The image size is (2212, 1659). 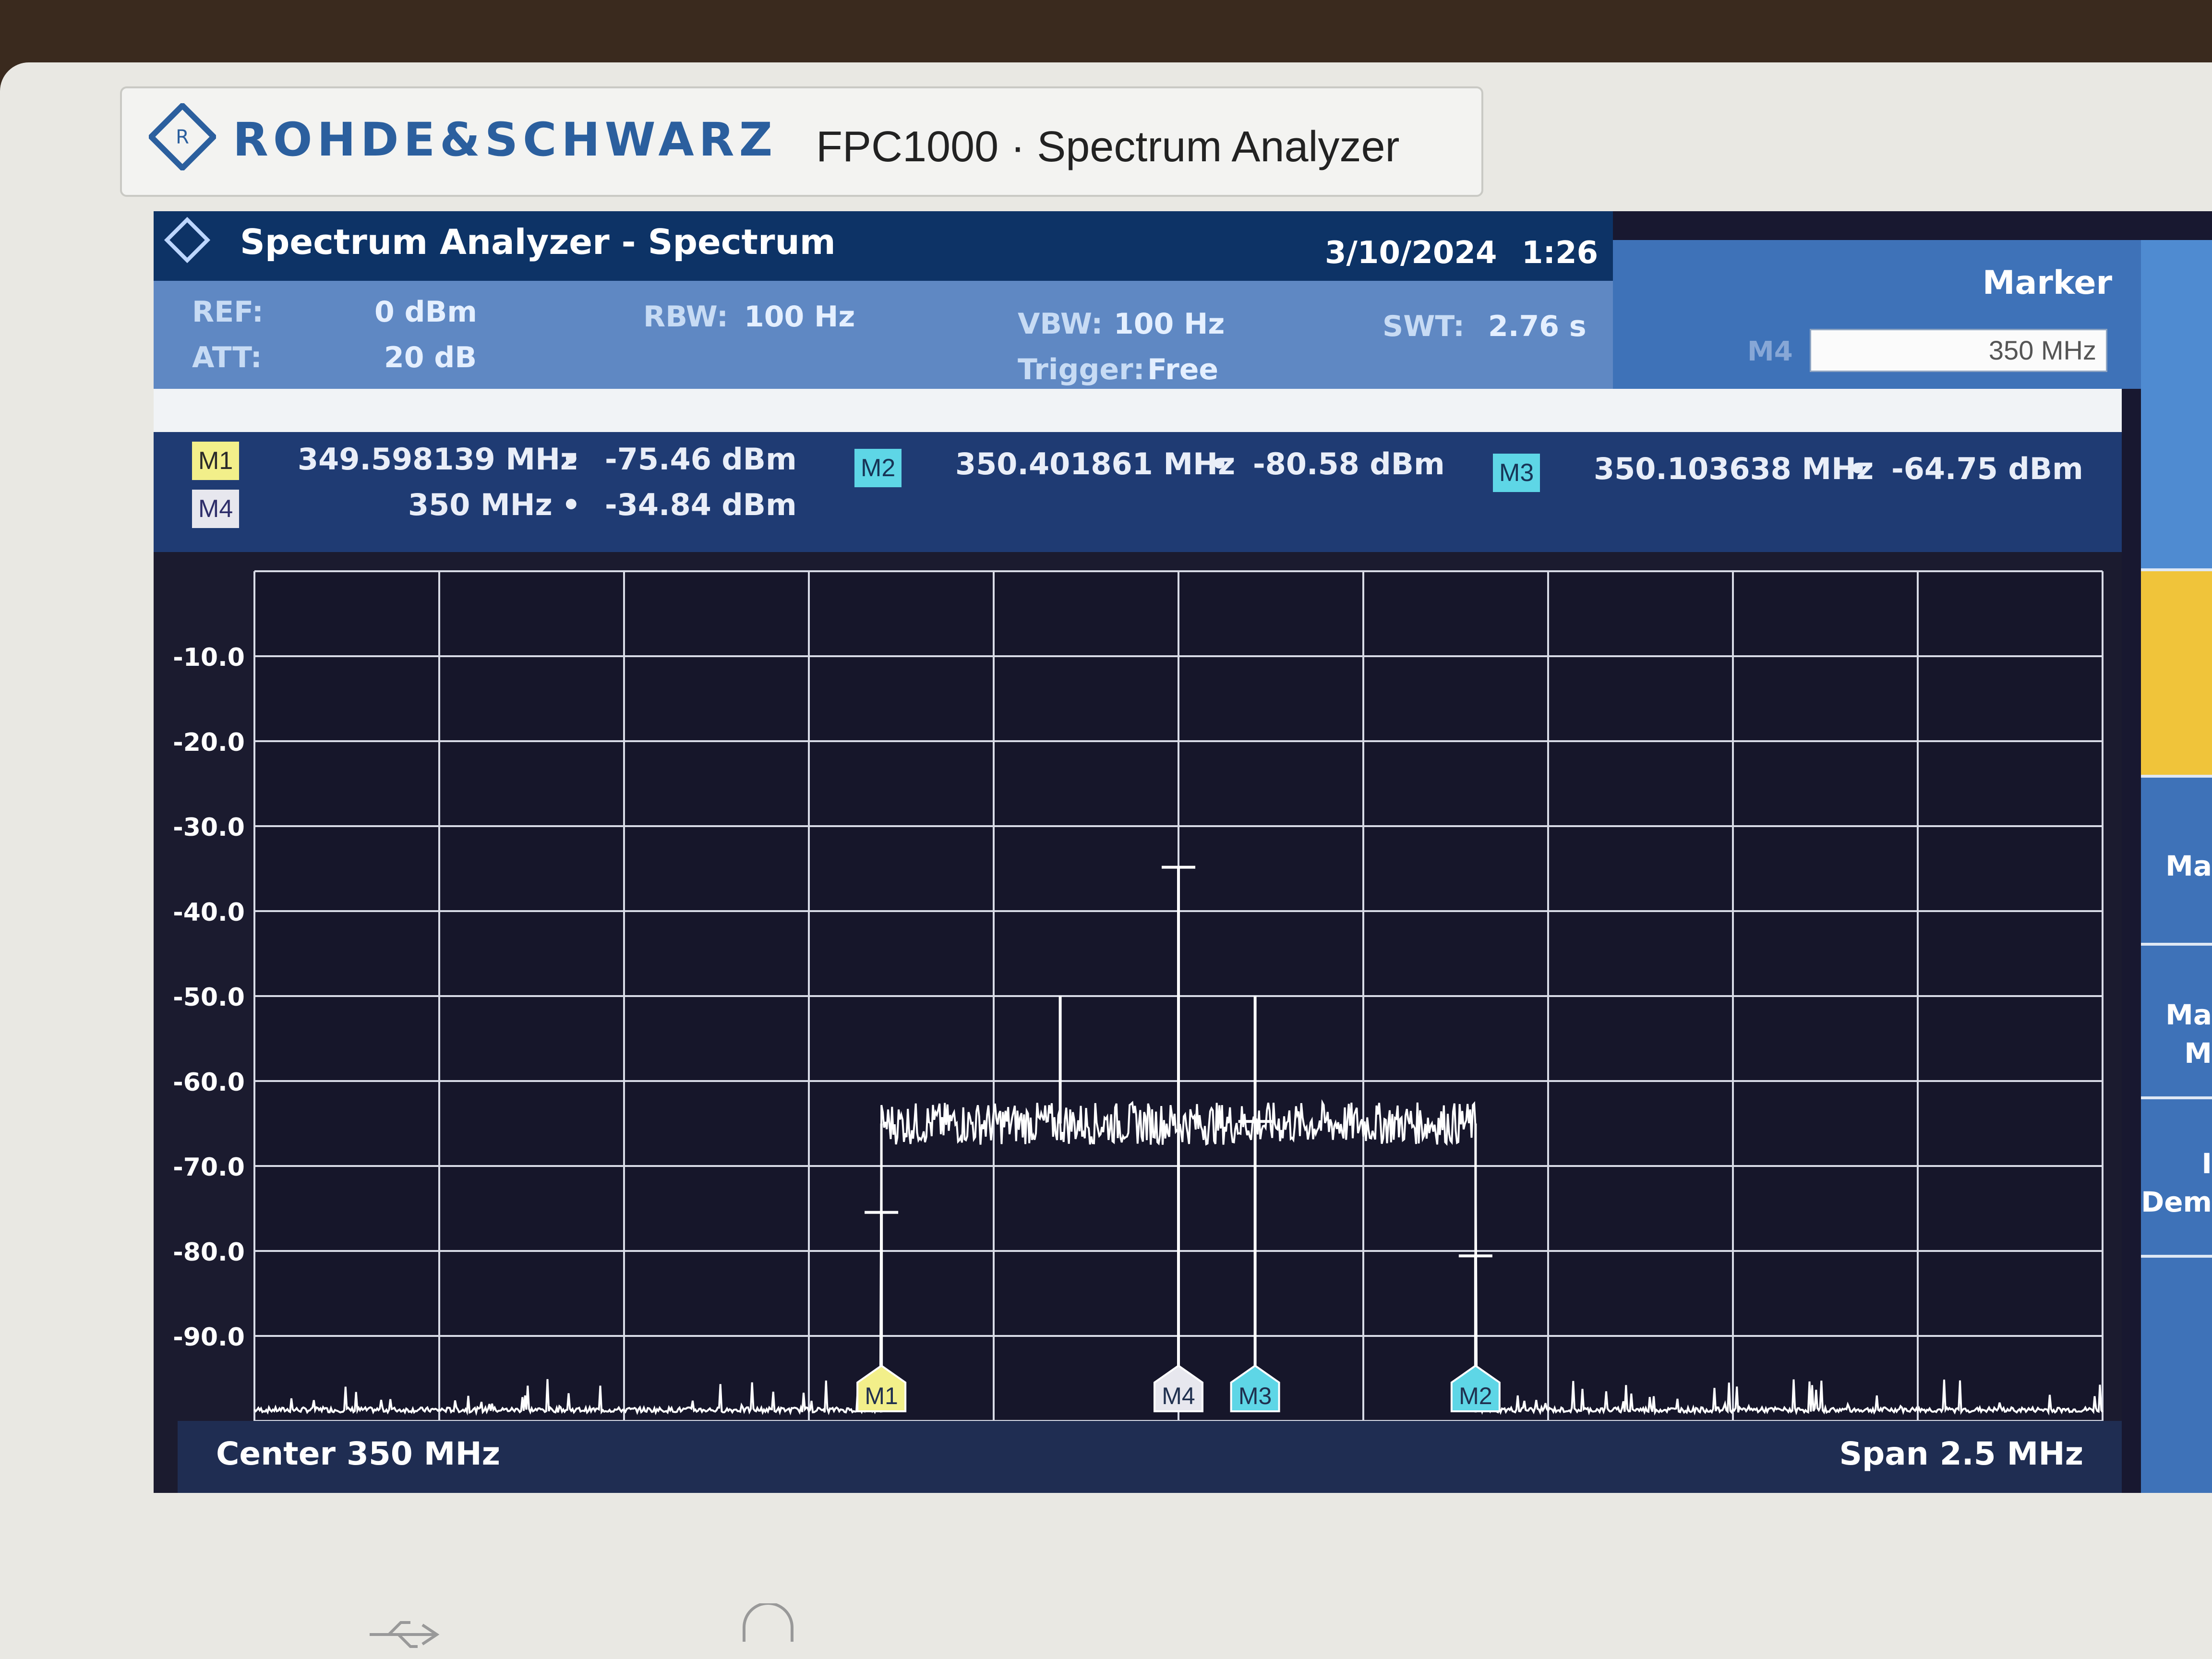 What do you see at coordinates (768, 1622) in the screenshot?
I see `headphone-icon` at bounding box center [768, 1622].